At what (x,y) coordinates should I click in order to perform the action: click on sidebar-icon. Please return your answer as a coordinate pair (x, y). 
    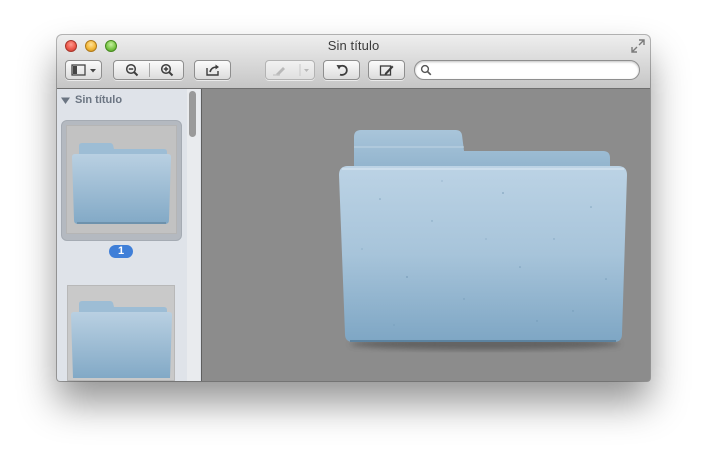
    Looking at the image, I should click on (83, 70).